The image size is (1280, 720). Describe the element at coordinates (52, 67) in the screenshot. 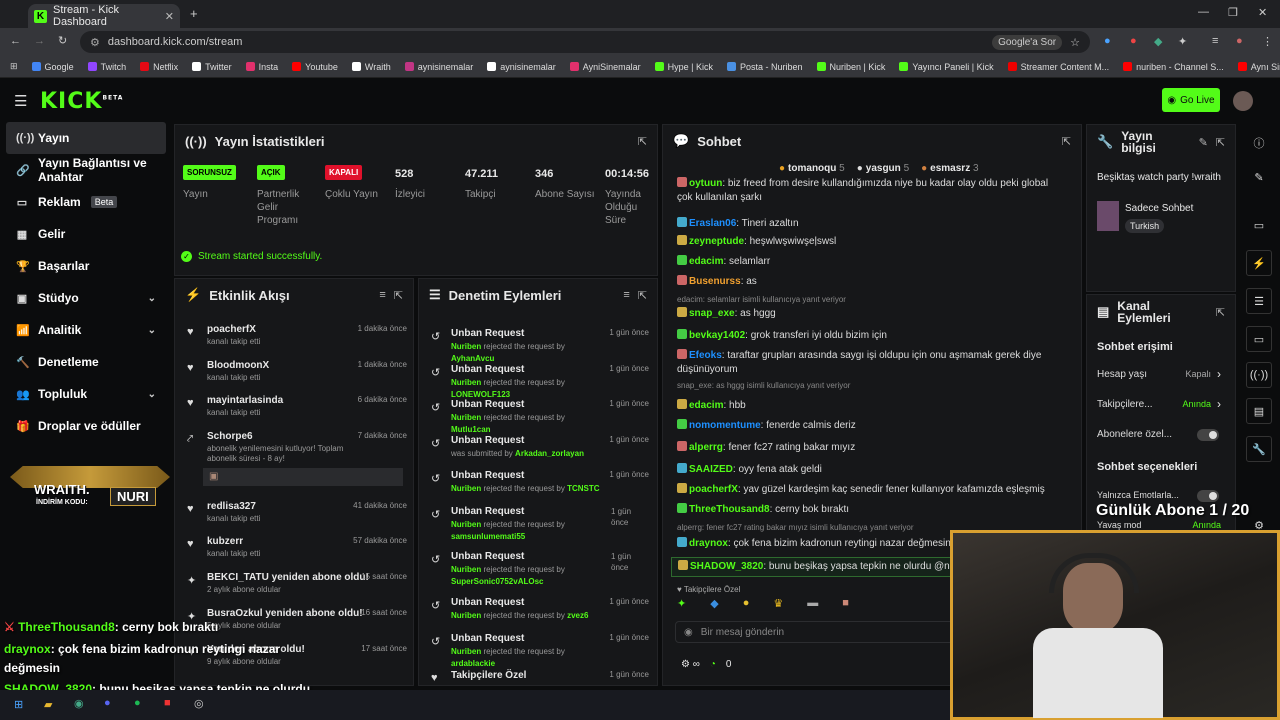

I see `bookmark-item: Google` at that location.